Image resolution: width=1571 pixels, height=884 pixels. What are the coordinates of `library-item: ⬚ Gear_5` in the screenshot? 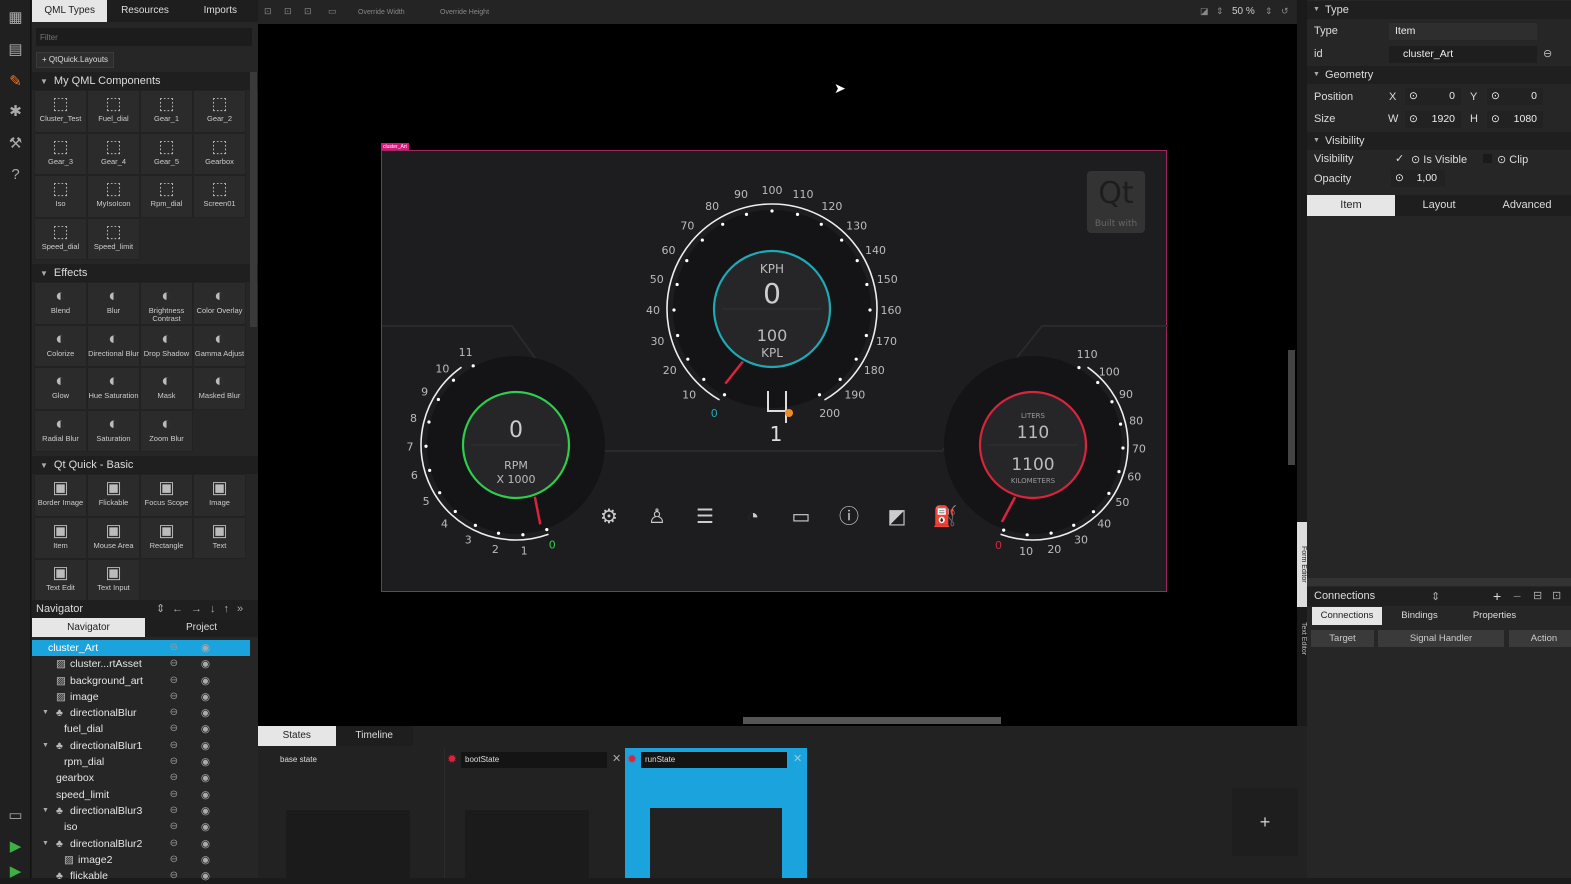 It's located at (166, 153).